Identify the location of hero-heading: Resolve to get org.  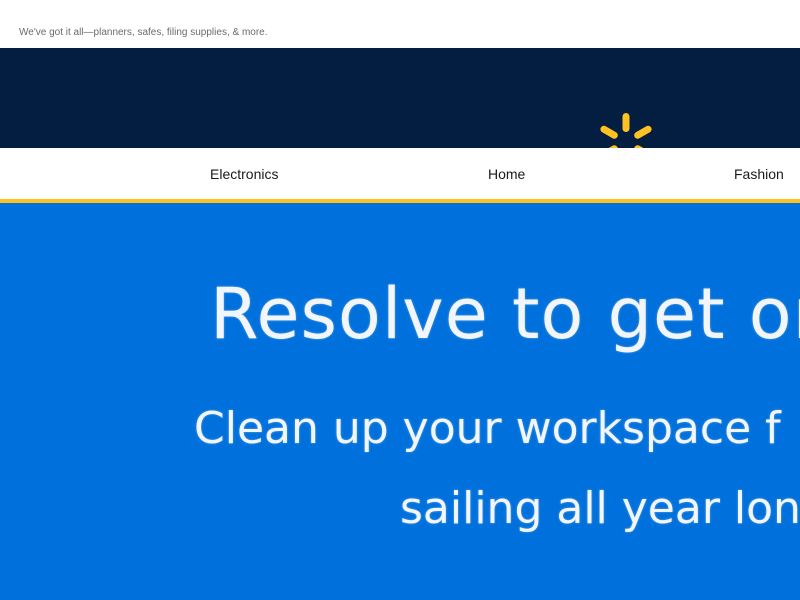
(505, 314).